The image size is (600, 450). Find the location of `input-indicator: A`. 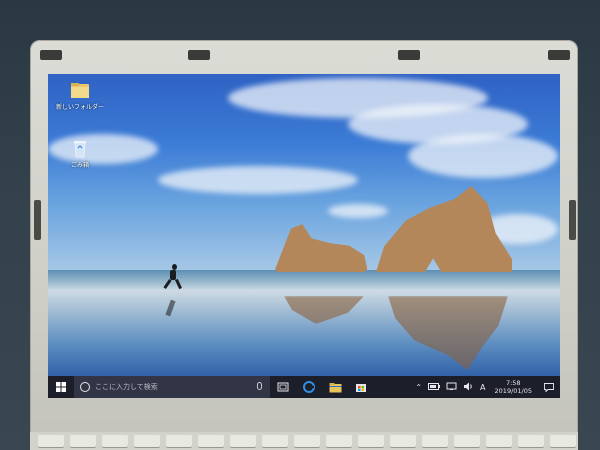

input-indicator: A is located at coordinates (482, 387).